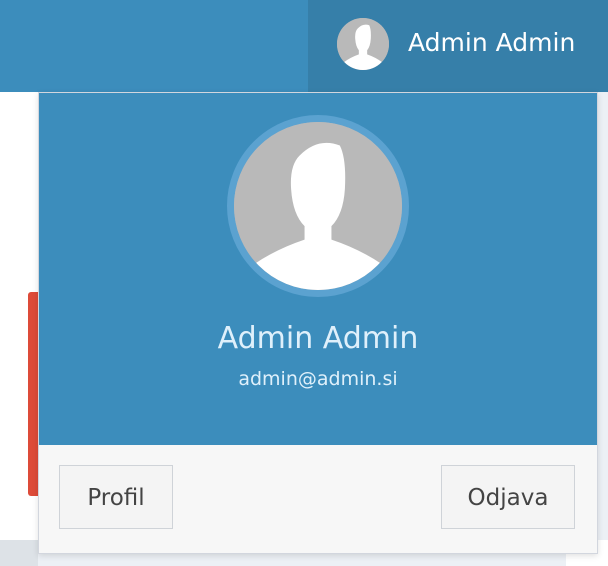 The height and width of the screenshot is (566, 608). I want to click on logout-button: Odjava, so click(508, 497).